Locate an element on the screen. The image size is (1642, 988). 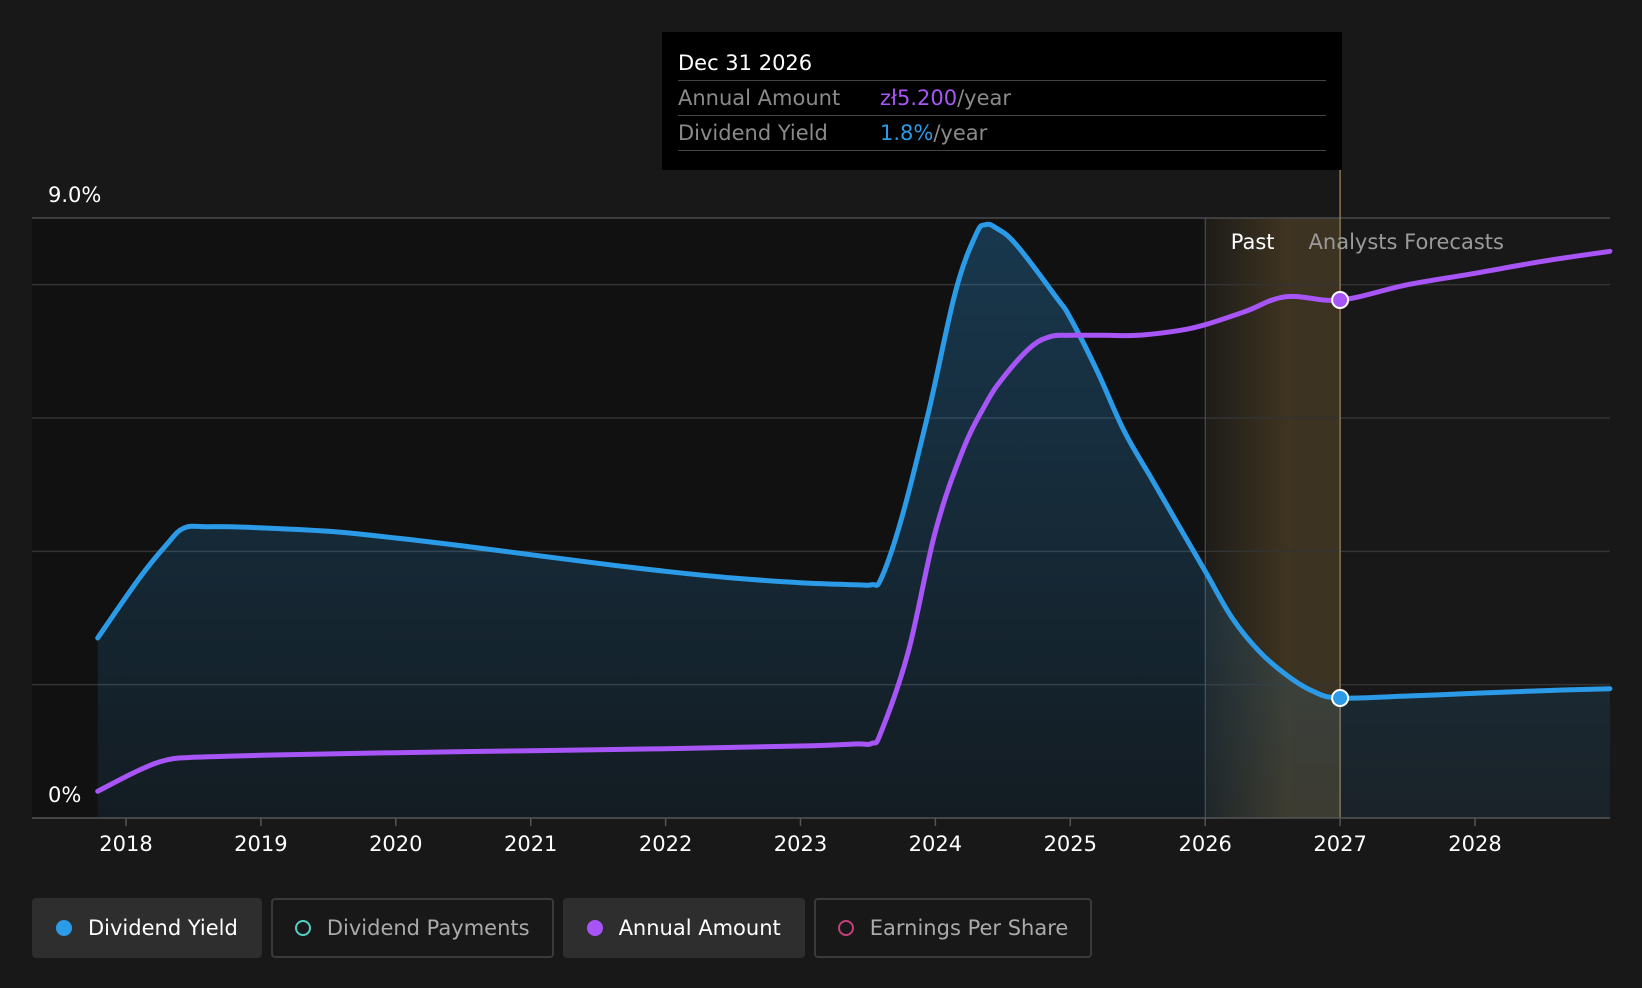
legend-dividend-payments-label: Dividend Payments is located at coordinates (428, 928).